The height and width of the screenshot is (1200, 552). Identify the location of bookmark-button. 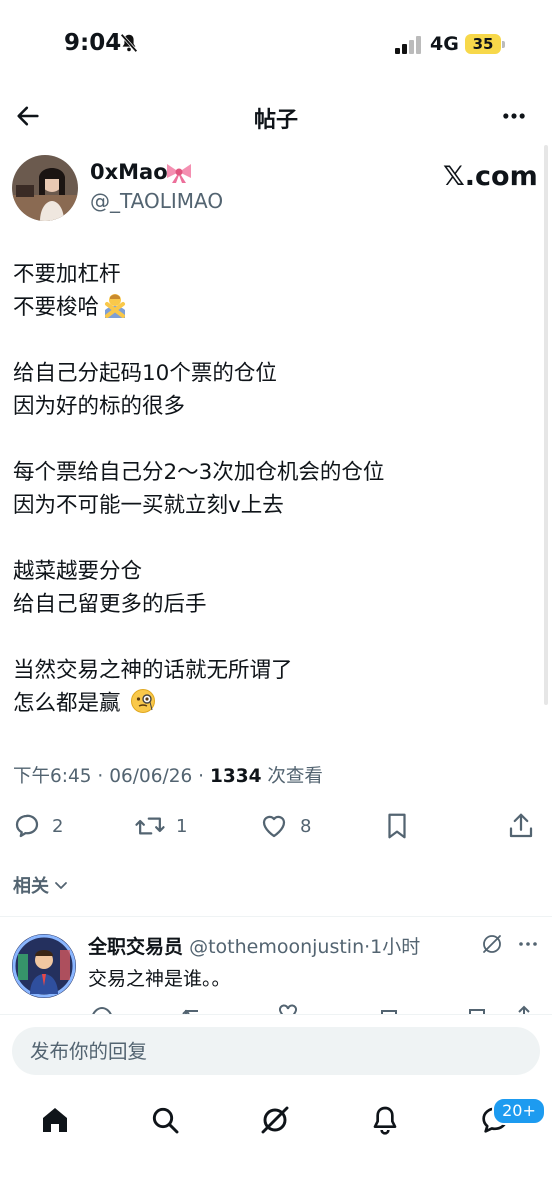
(397, 826).